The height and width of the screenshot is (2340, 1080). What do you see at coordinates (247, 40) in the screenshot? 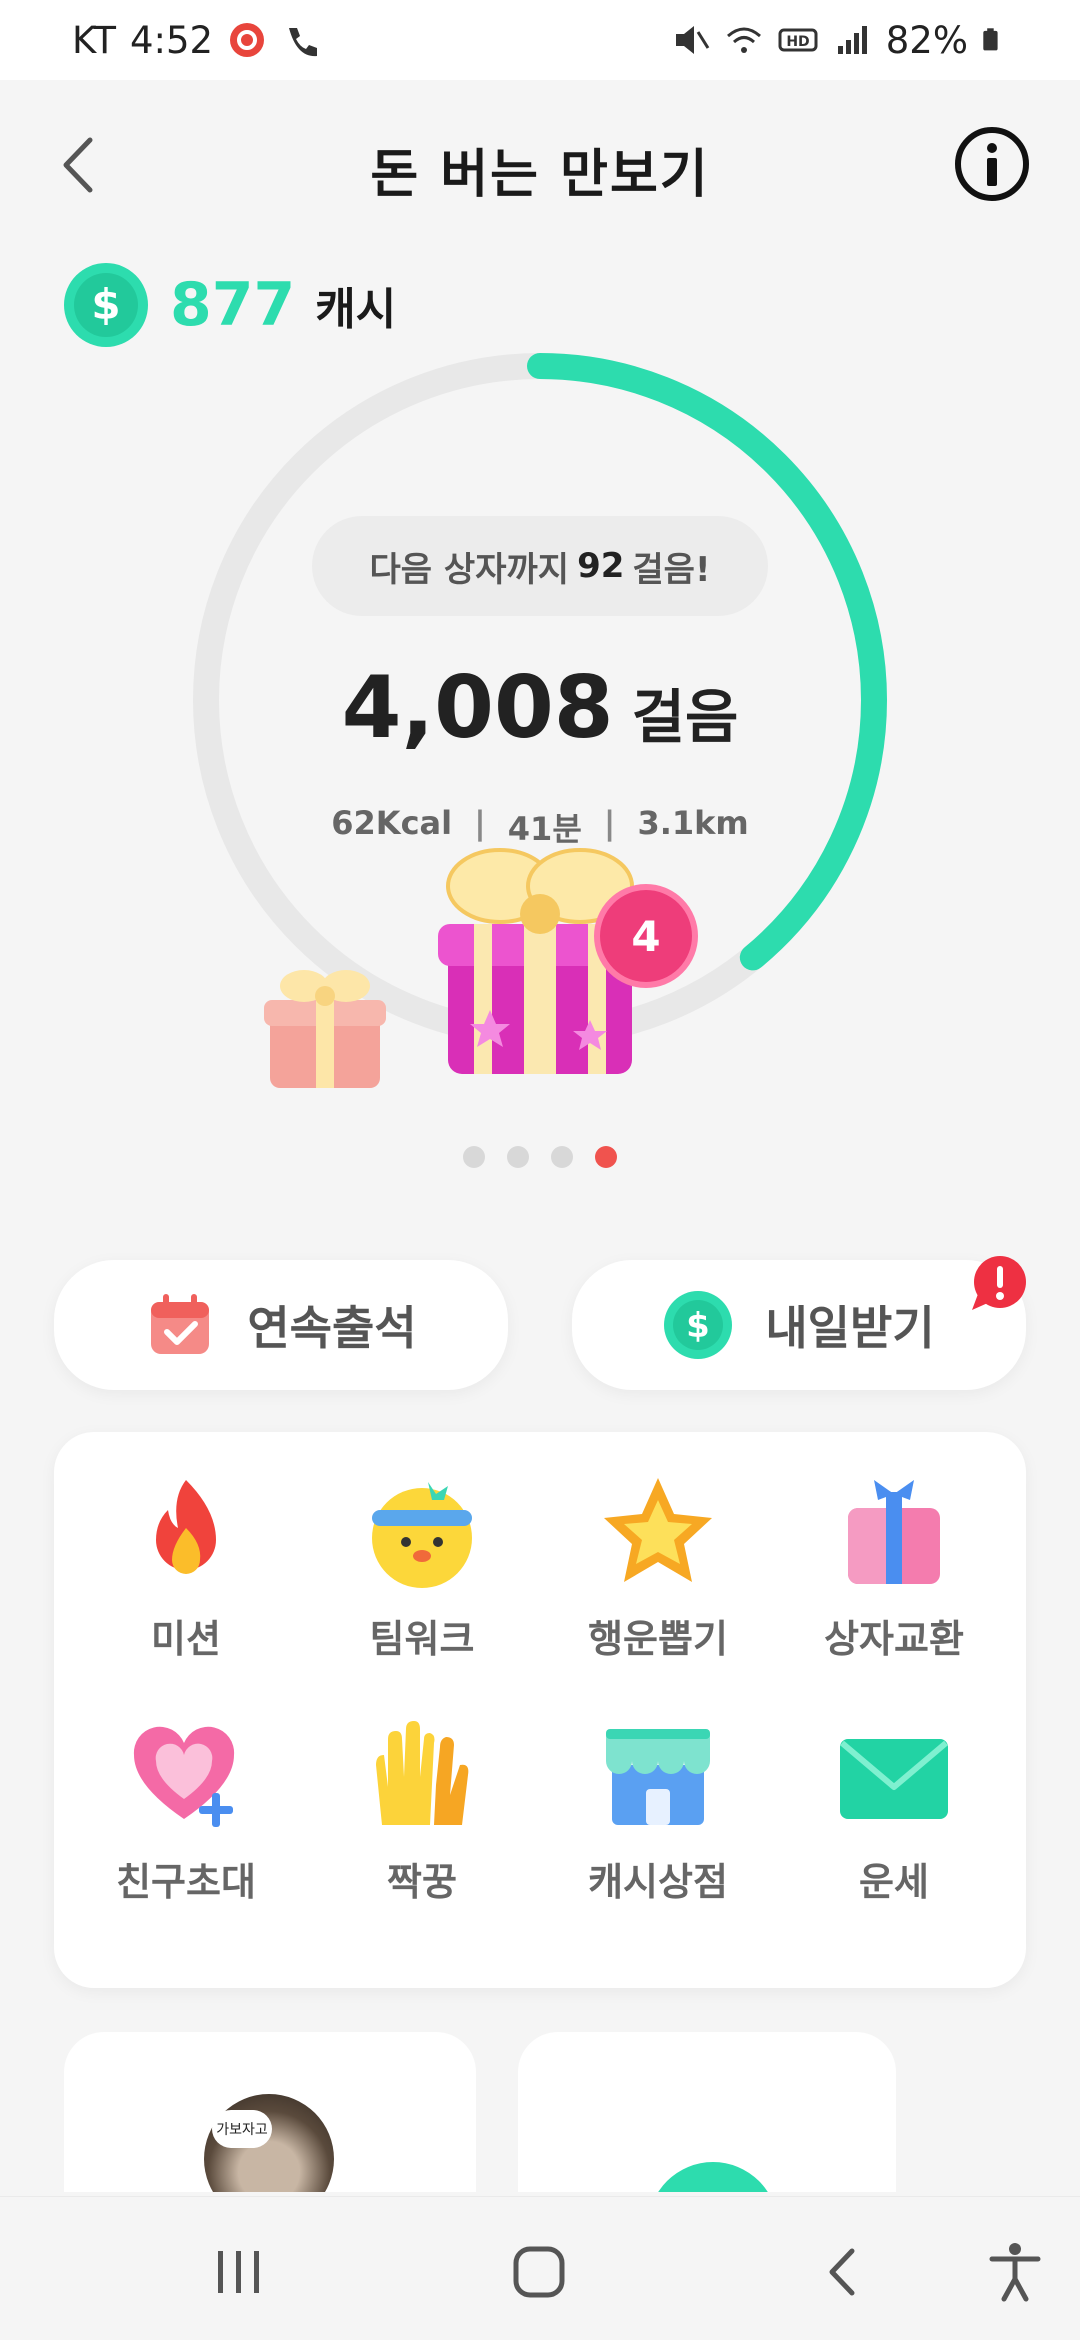
I see `app-notification-icon` at bounding box center [247, 40].